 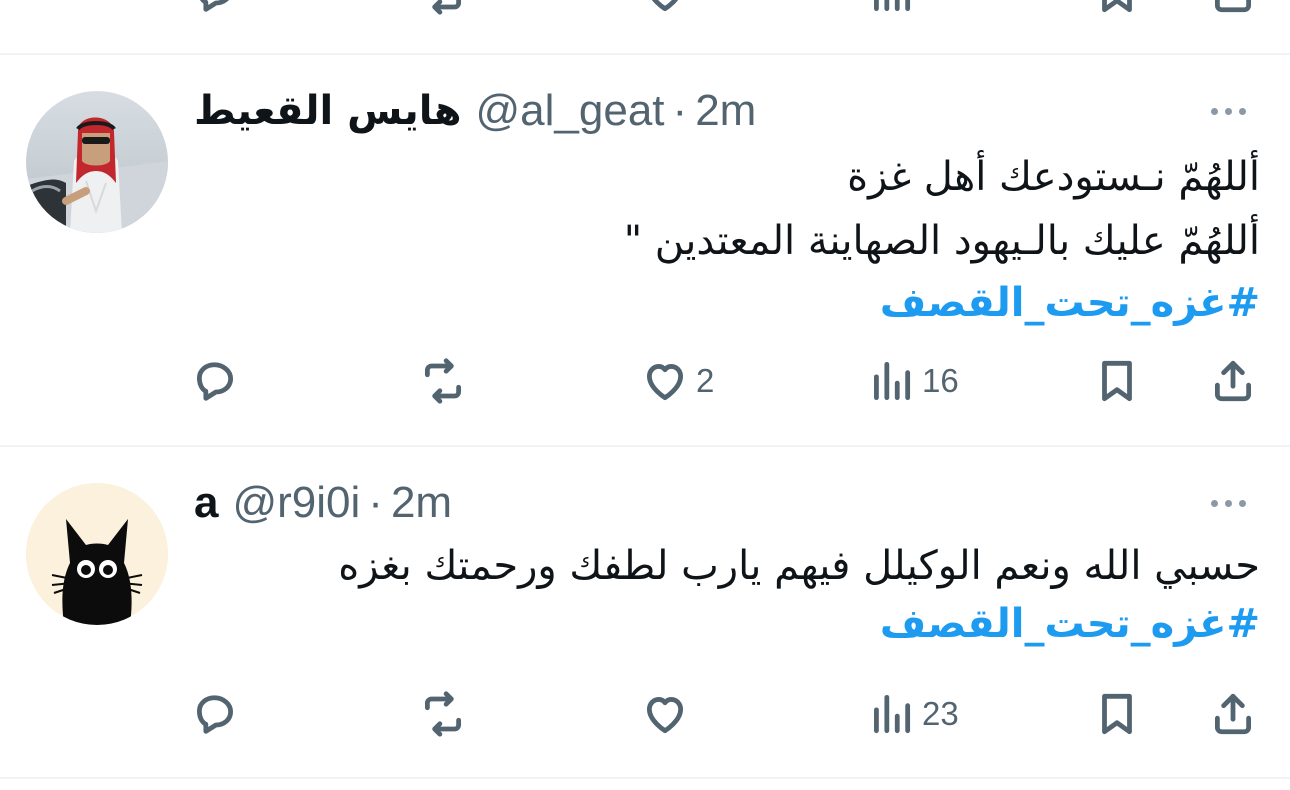 What do you see at coordinates (1053, 177) in the screenshot?
I see `tweet-text-line: أللهُمّ نـستودعك أهل غزة` at bounding box center [1053, 177].